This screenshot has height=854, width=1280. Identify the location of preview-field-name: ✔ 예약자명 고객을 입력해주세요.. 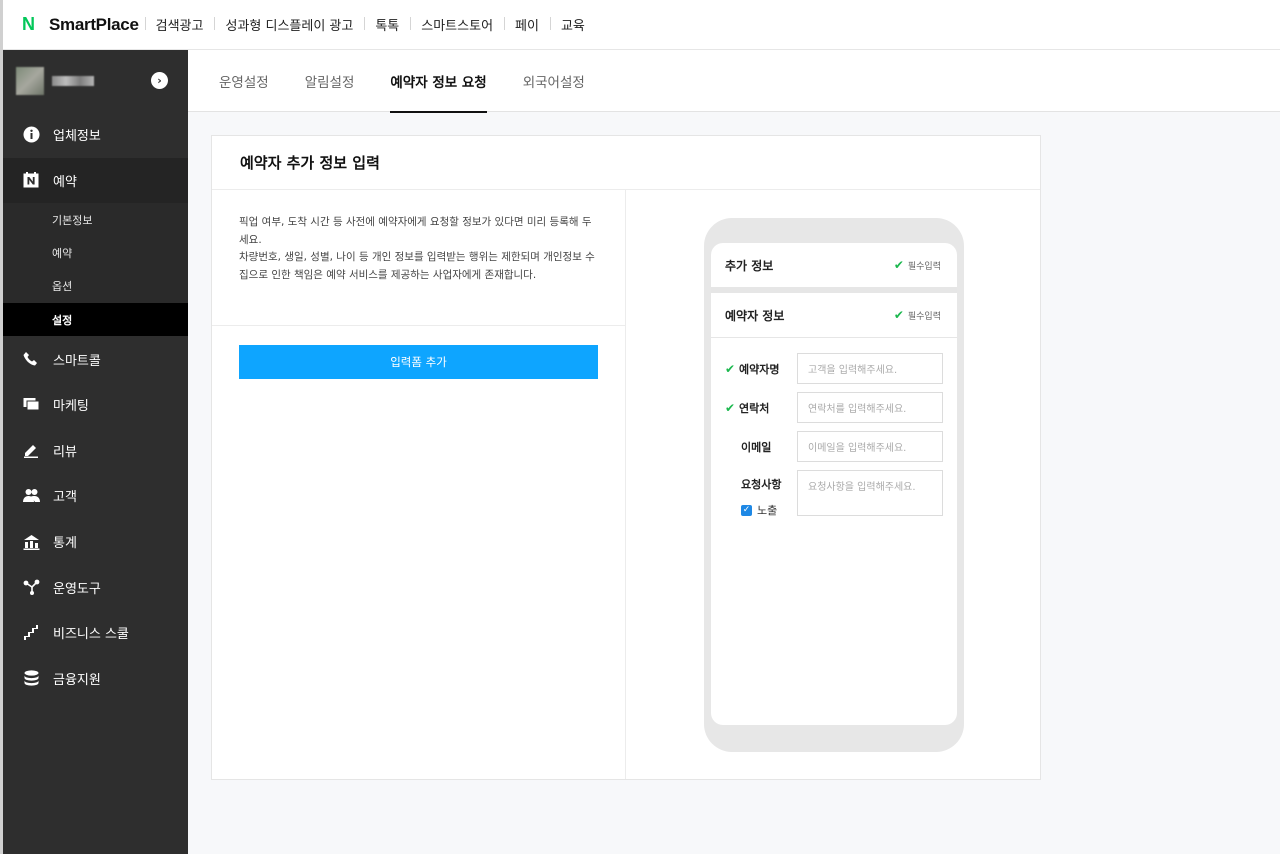
(834, 368).